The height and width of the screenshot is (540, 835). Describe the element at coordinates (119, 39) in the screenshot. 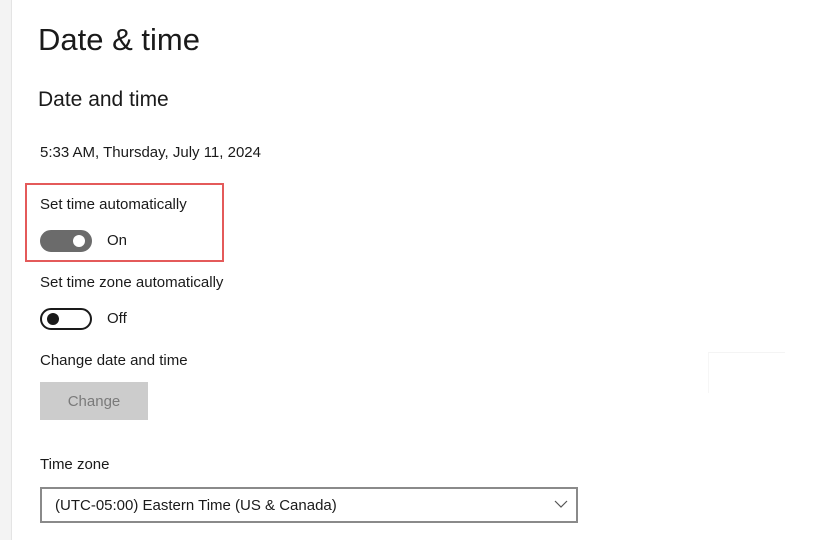

I see `page-title: Date & time` at that location.